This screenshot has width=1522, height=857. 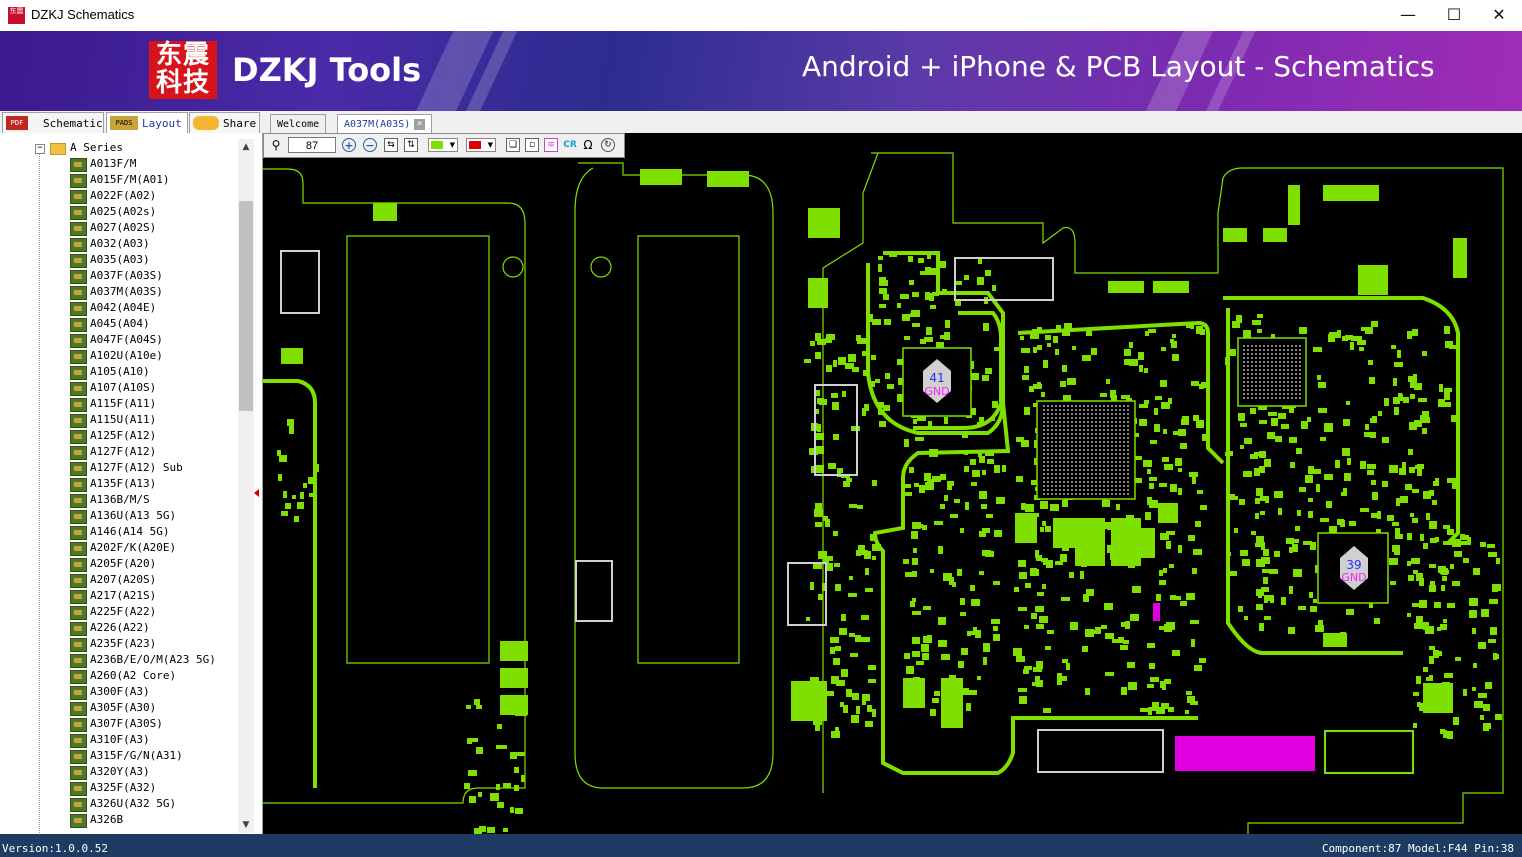 What do you see at coordinates (119, 196) in the screenshot?
I see `tree-item: A022F(A02)` at bounding box center [119, 196].